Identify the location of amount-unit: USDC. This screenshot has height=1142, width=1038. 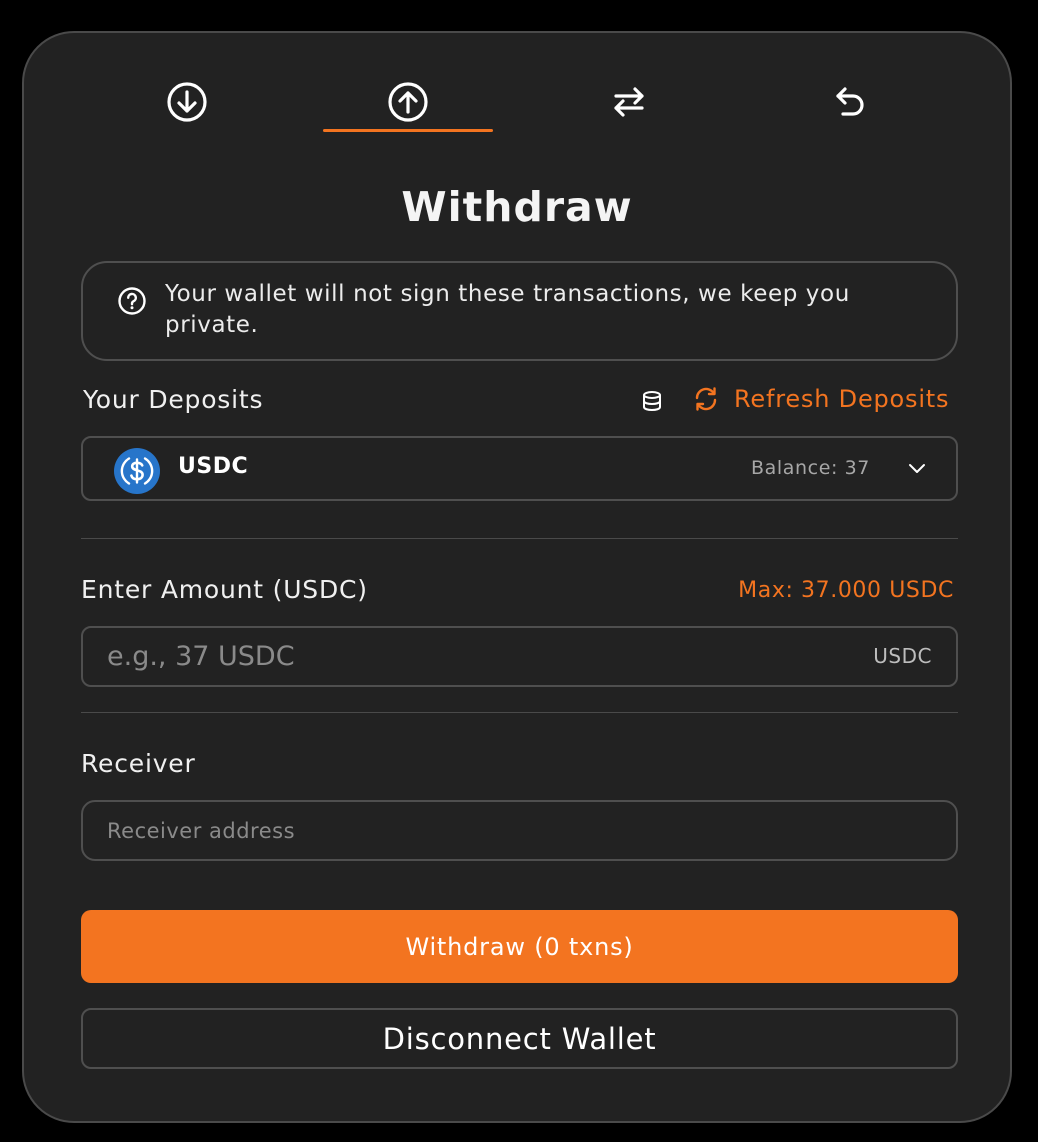
(902, 656).